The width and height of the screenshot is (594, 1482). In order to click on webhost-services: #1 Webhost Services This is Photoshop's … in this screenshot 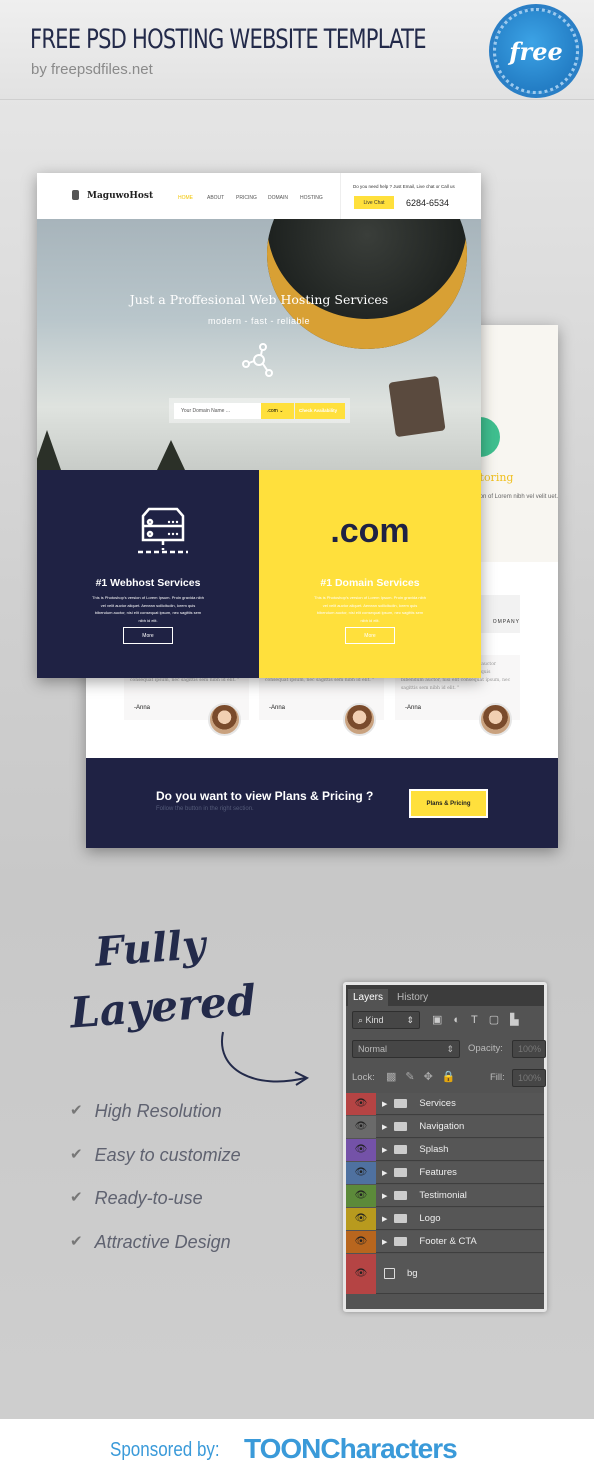, I will do `click(148, 574)`.